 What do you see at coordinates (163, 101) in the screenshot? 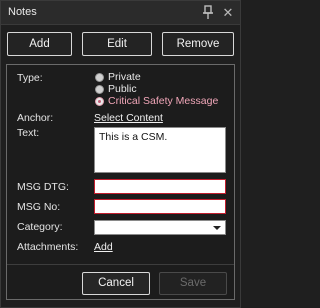
I see `radio-critical-safety-message-label: Critical Safety Message` at bounding box center [163, 101].